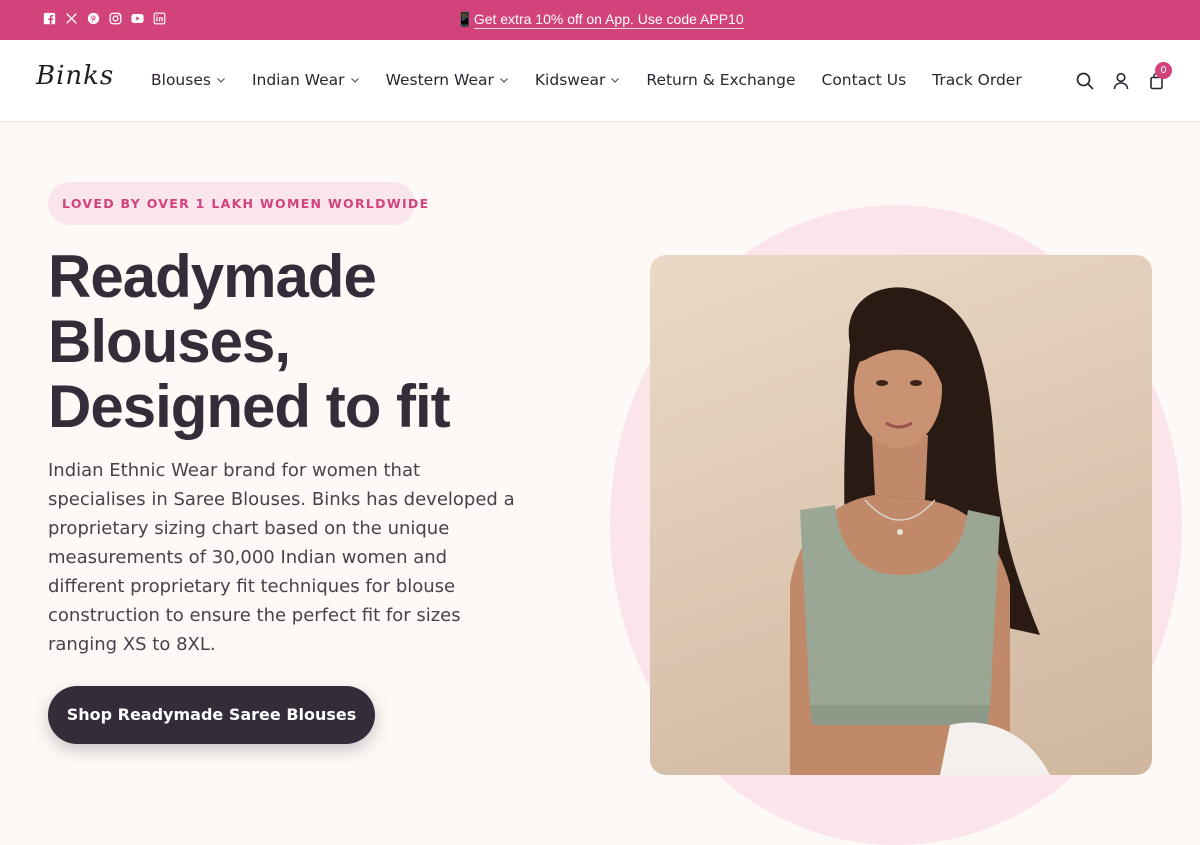 This screenshot has height=845, width=1200. I want to click on model-illustration, so click(920, 531).